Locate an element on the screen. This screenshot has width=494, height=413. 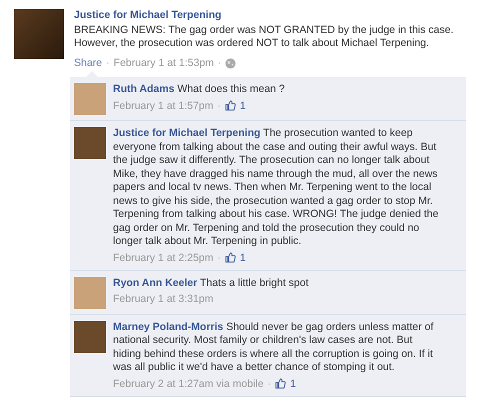
post-time: February 1 at 1:53pm is located at coordinates (164, 63).